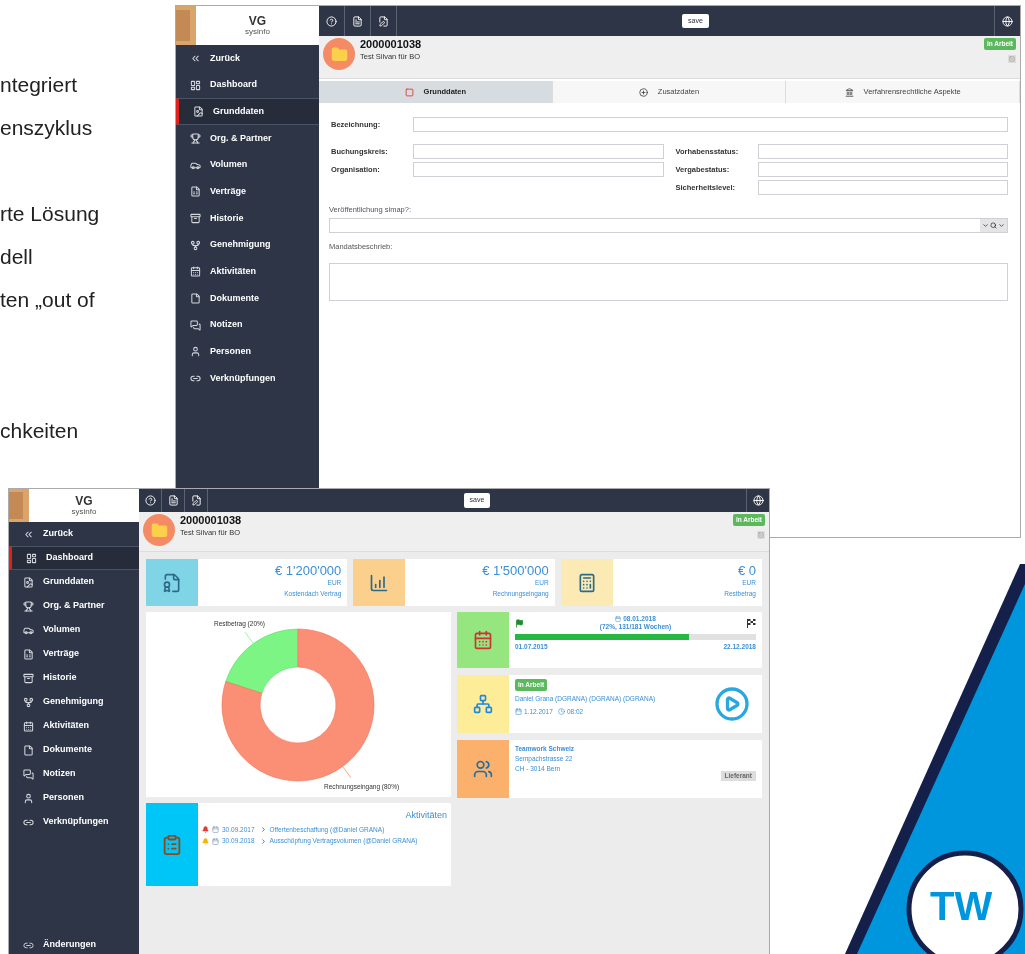 The height and width of the screenshot is (954, 1025). I want to click on person-icon, so click(28, 798).